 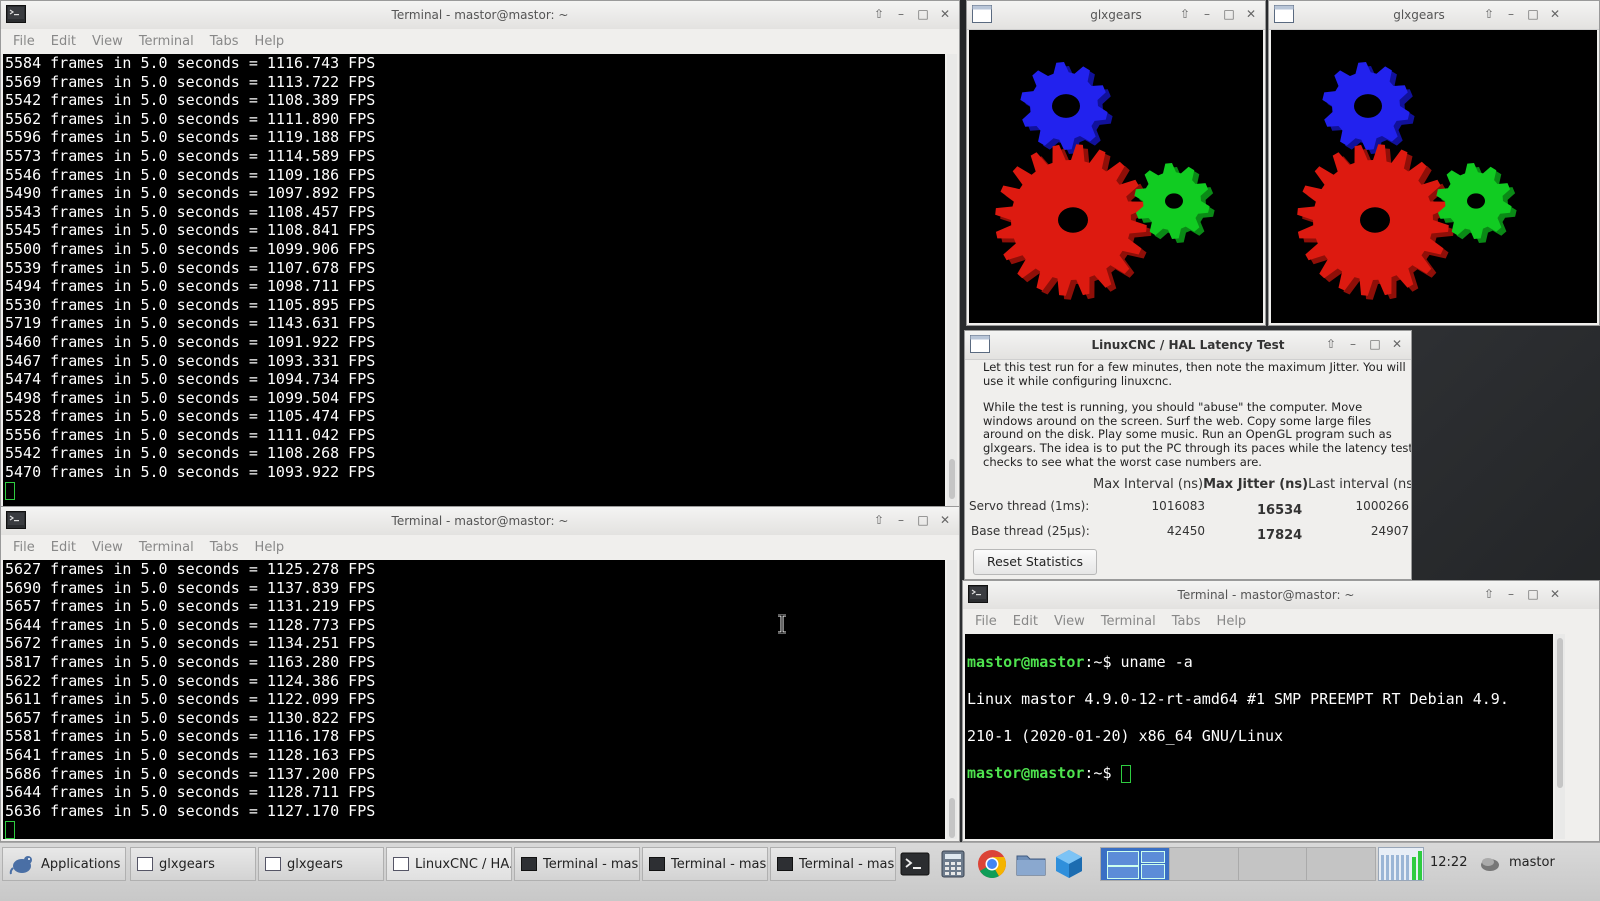 I want to click on task-button-glxgears-2: glxgears, so click(x=321, y=864).